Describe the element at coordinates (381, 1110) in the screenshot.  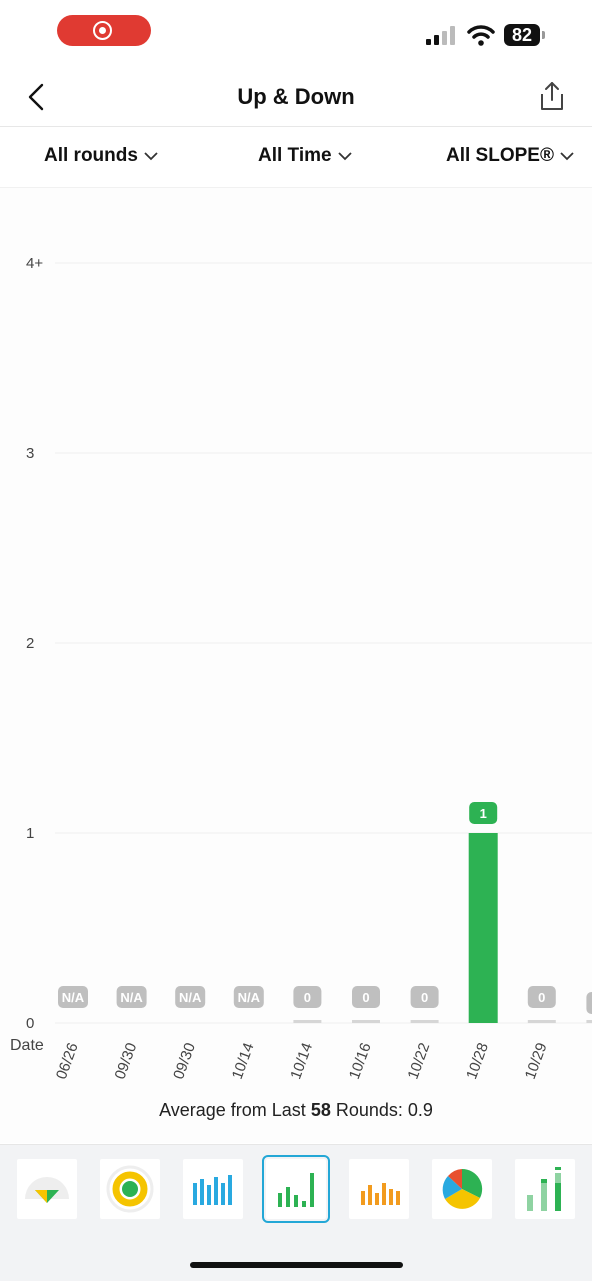
I see `average-suffix: Rounds: 0.9` at that location.